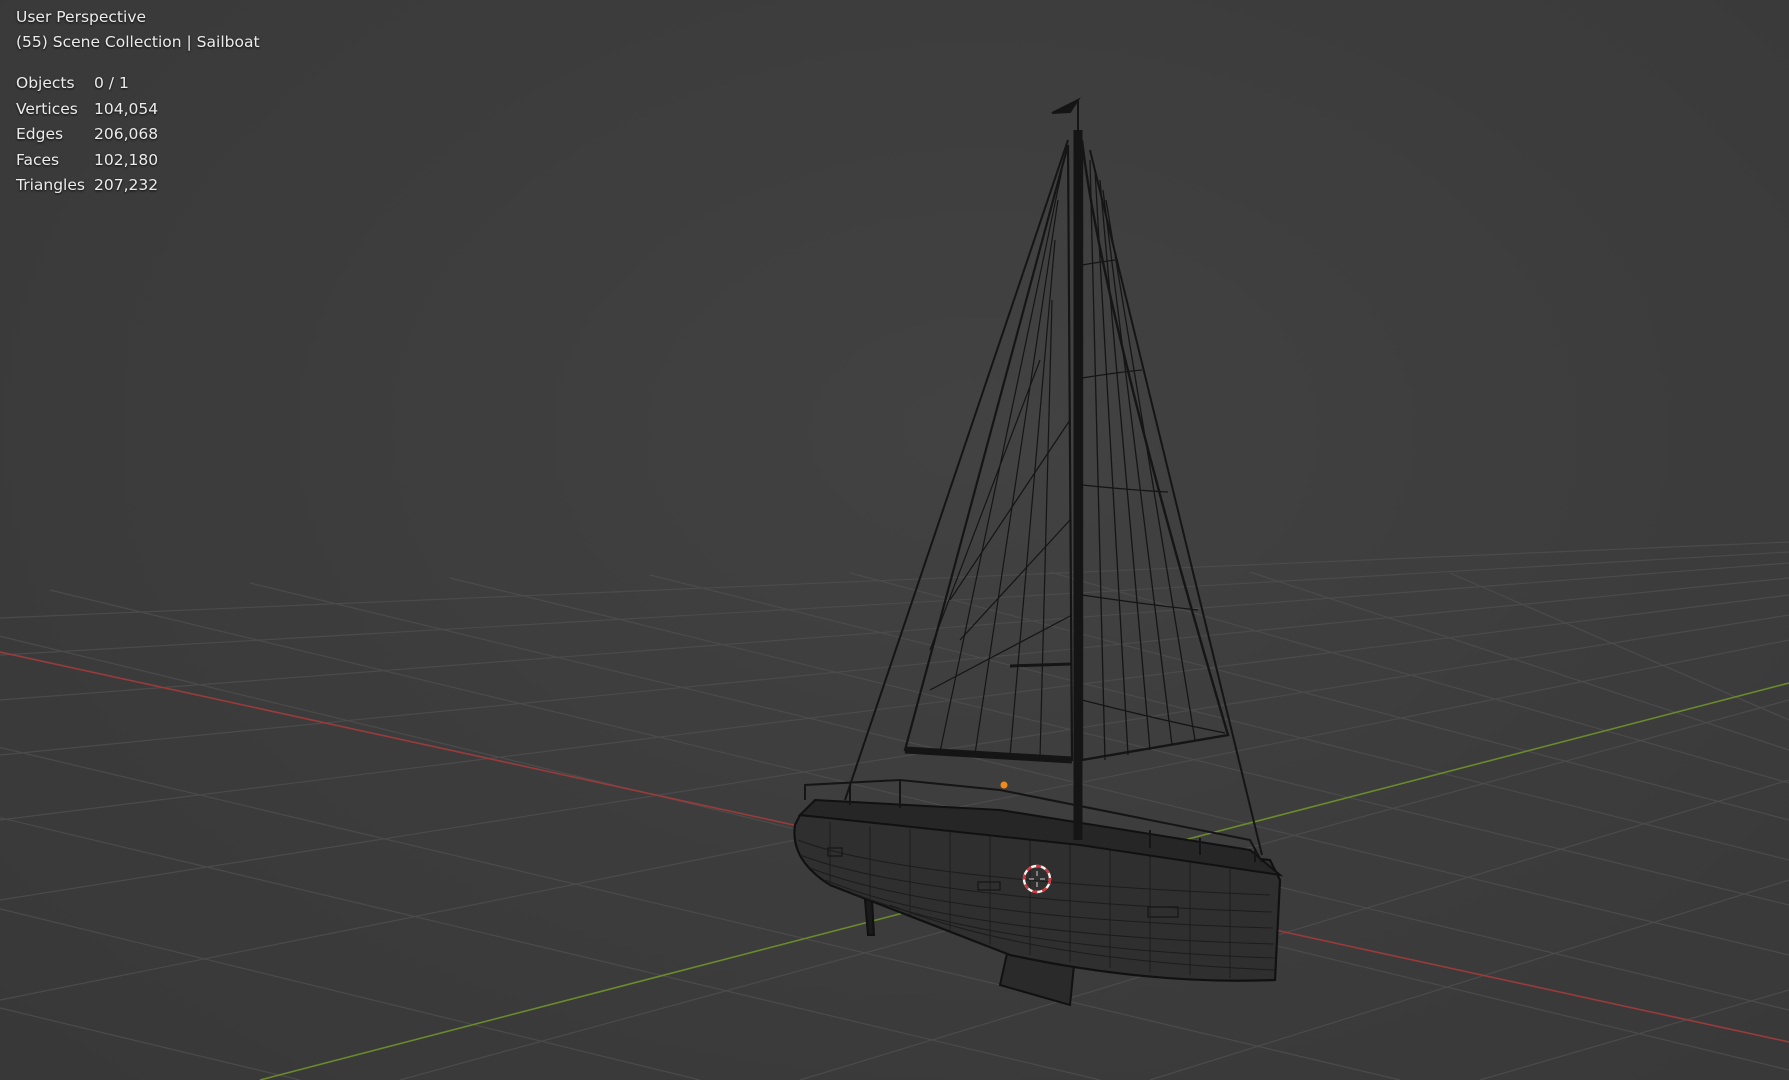 The height and width of the screenshot is (1080, 1789). Describe the element at coordinates (126, 185) in the screenshot. I see `stat-value-triangles: 207,232` at that location.